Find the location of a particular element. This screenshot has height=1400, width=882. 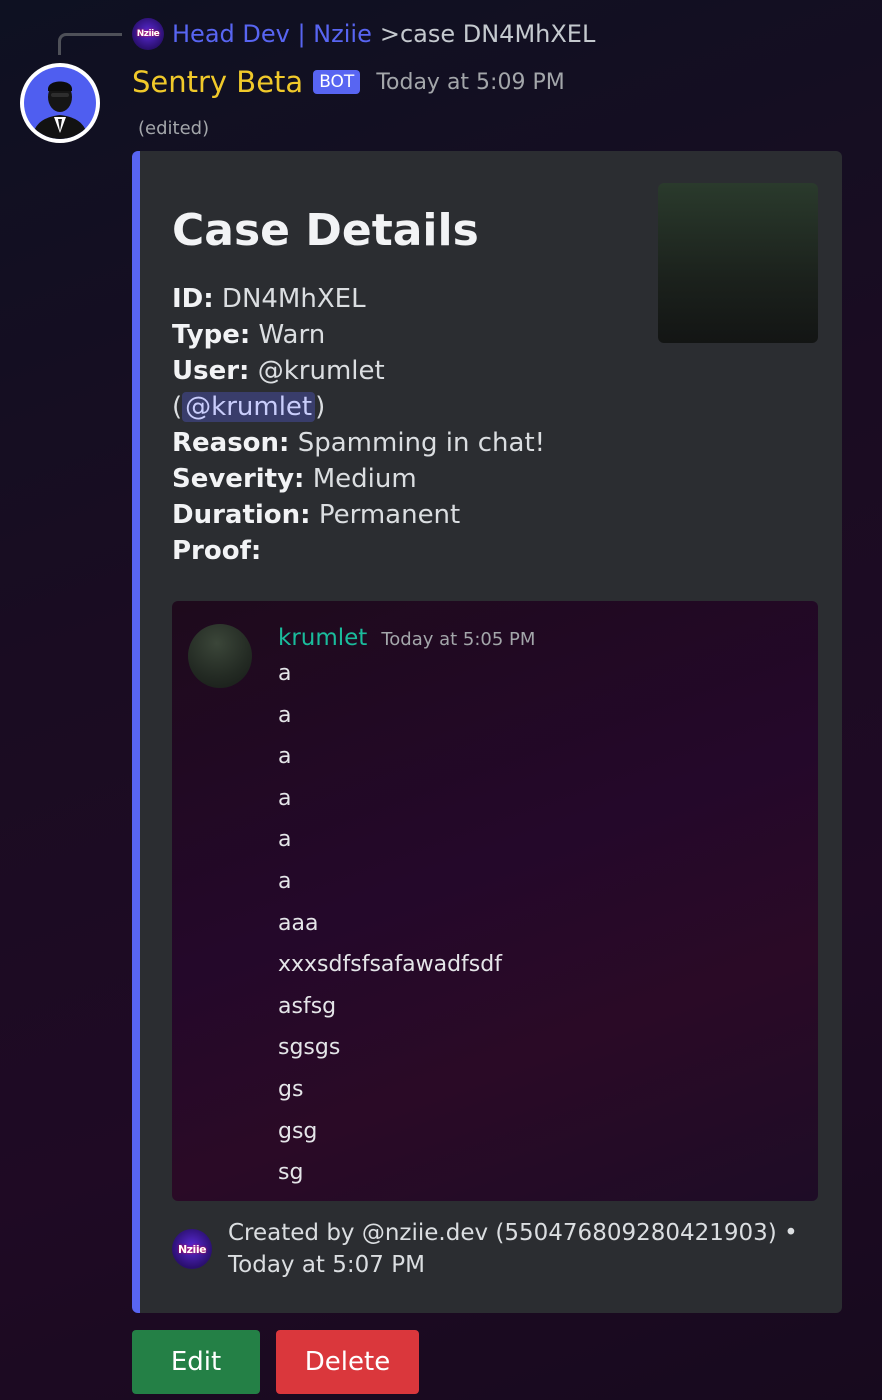

bot-username: Sentry Beta is located at coordinates (217, 82).